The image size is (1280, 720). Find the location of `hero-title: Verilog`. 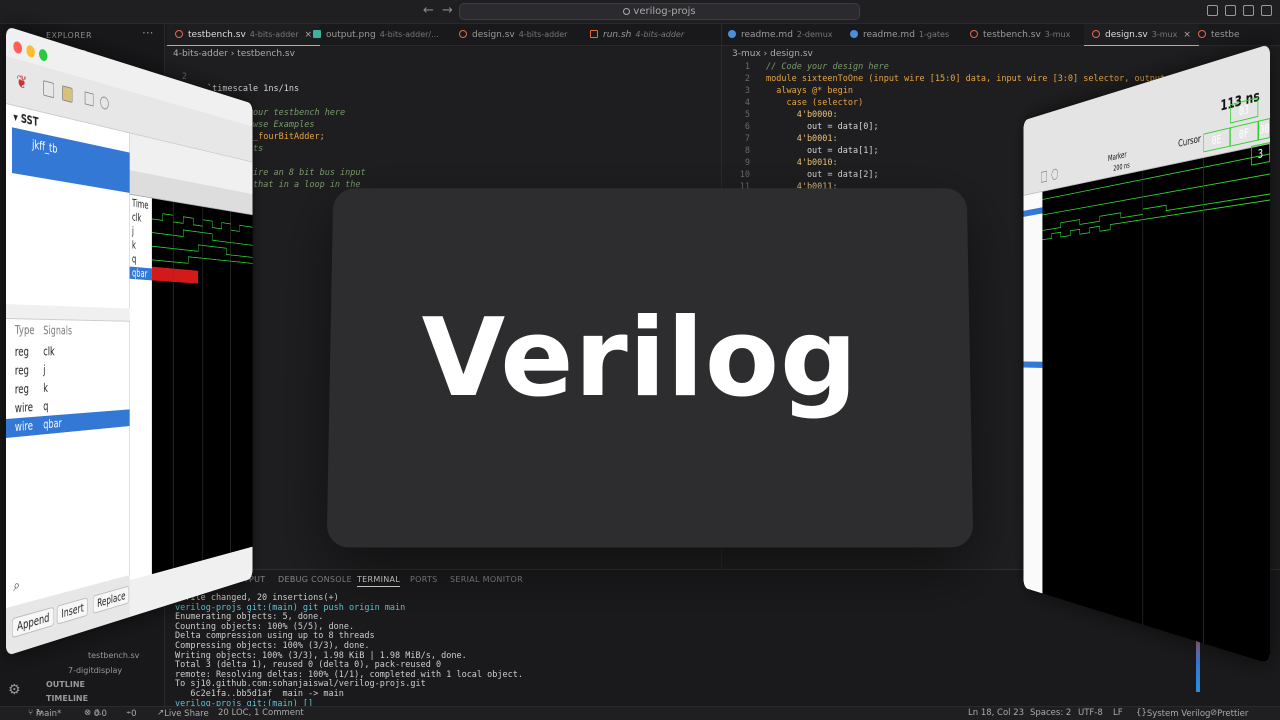

hero-title: Verilog is located at coordinates (640, 358).